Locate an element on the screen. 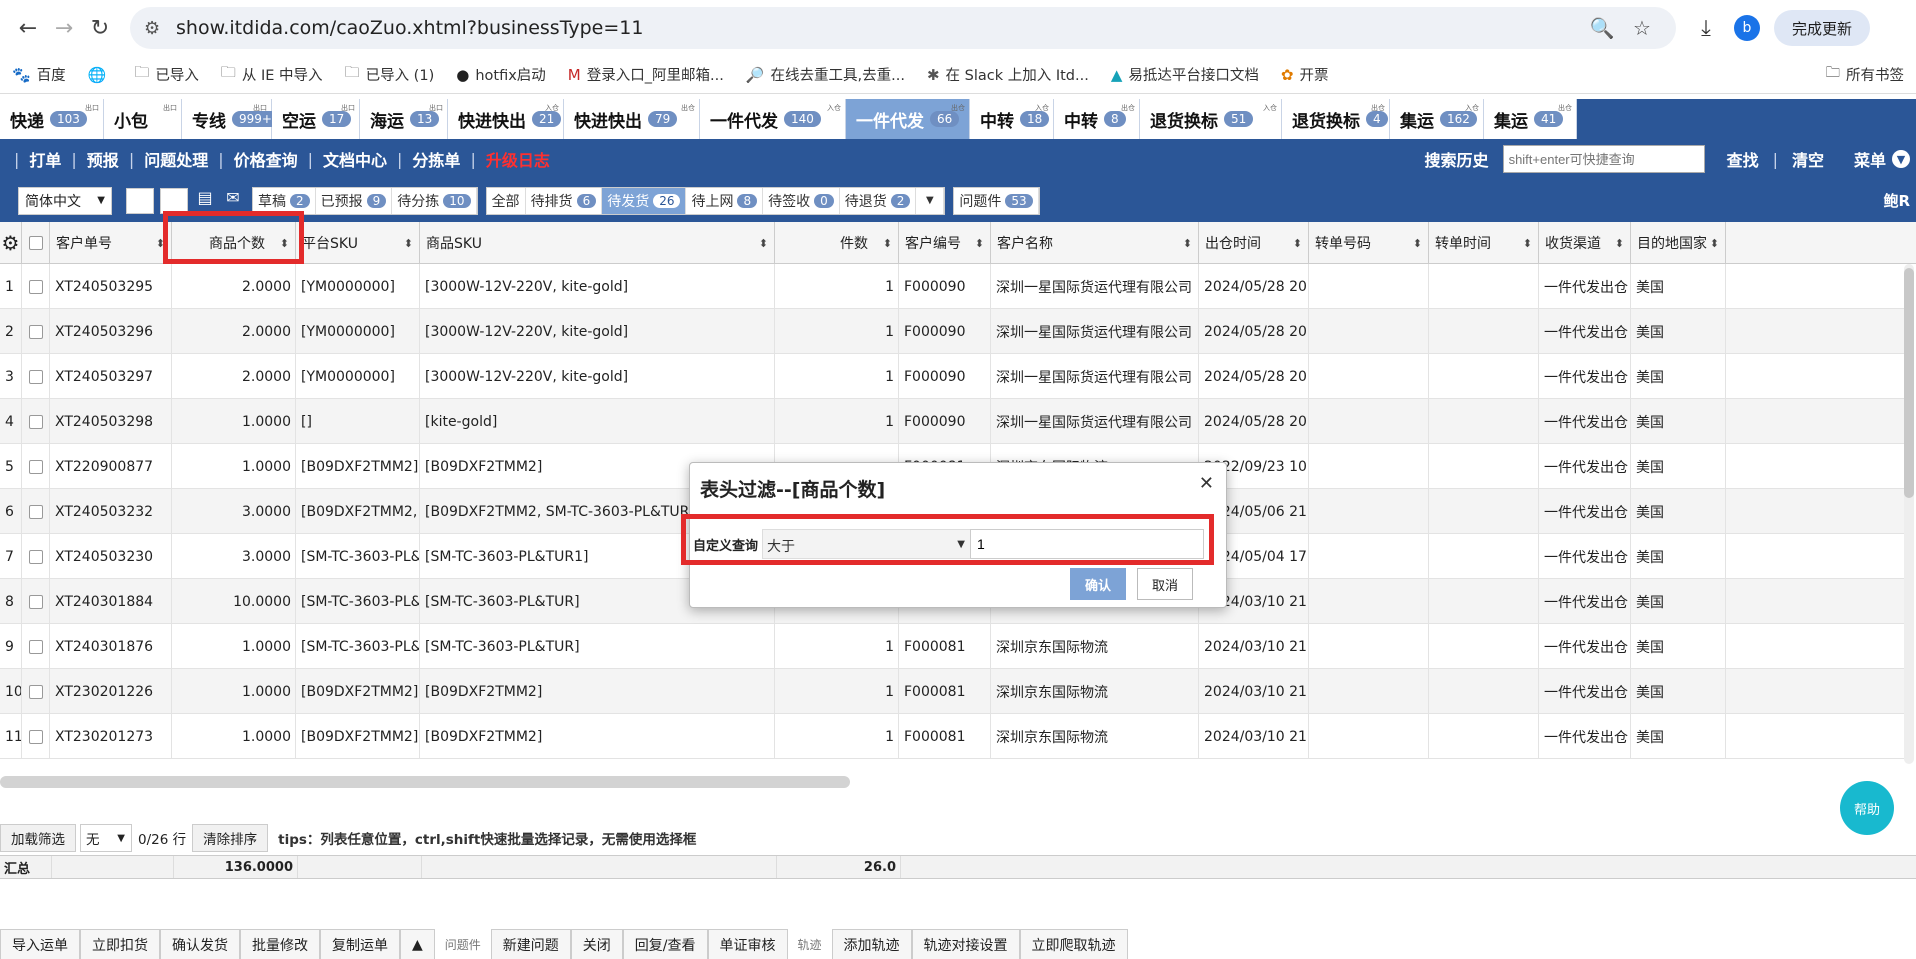 The width and height of the screenshot is (1916, 959). menu-sorting: 分拣单 is located at coordinates (436, 159).